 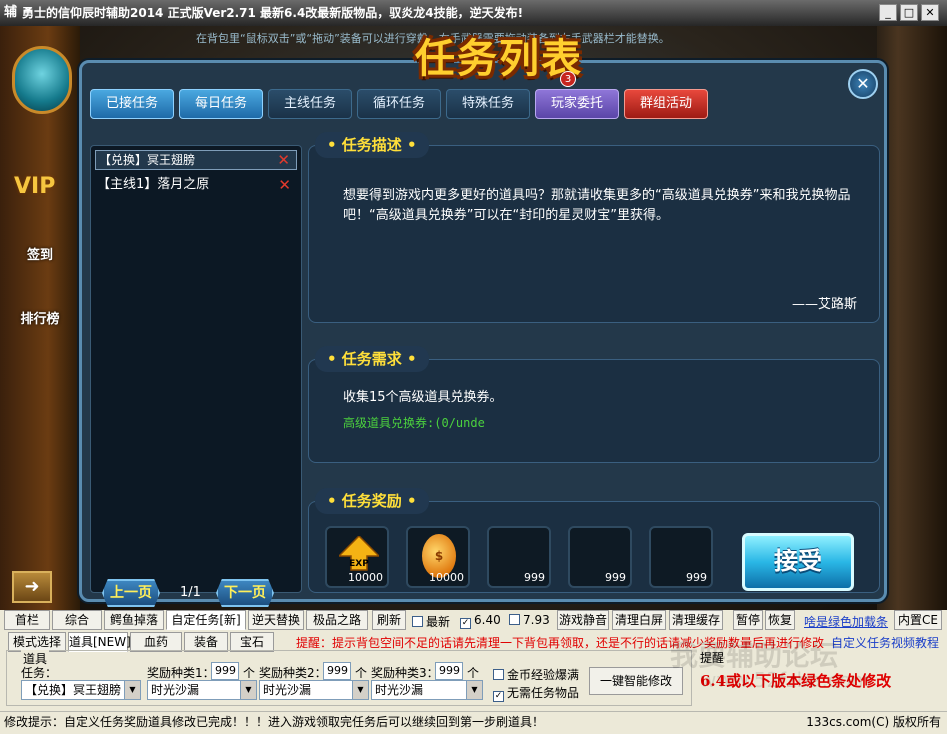 I want to click on reward1-item-select: 时光沙漏 ▼, so click(x=202, y=690).